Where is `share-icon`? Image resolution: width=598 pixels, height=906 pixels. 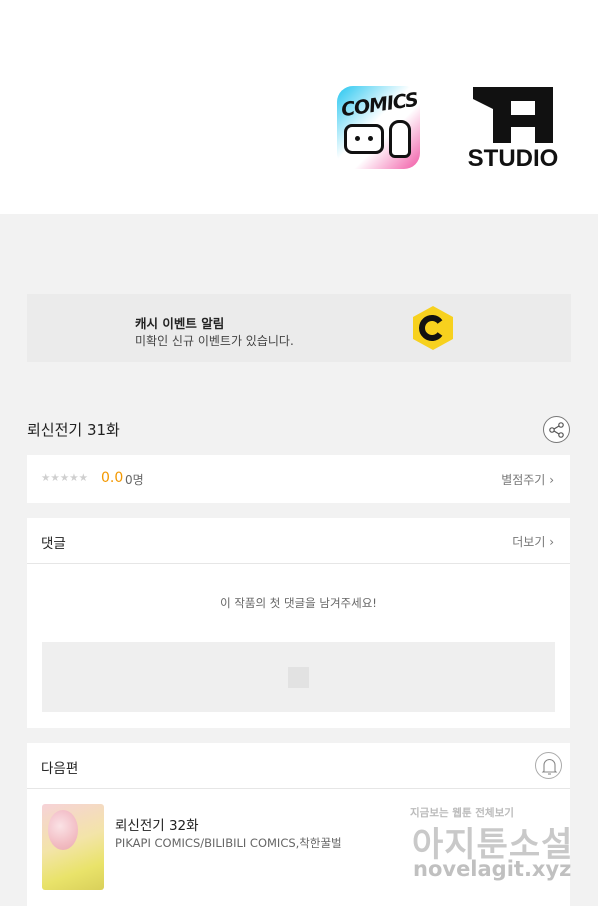
share-icon is located at coordinates (556, 430).